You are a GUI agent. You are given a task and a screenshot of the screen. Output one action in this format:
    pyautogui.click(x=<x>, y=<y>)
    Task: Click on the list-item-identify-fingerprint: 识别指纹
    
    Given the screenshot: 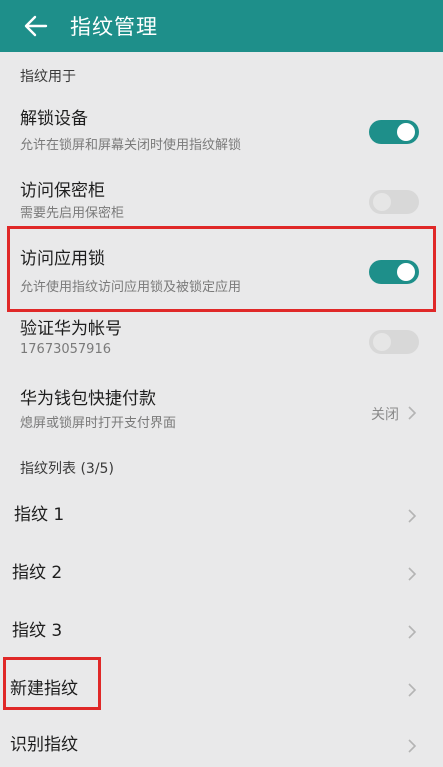 What is the action you would take?
    pyautogui.click(x=221, y=744)
    